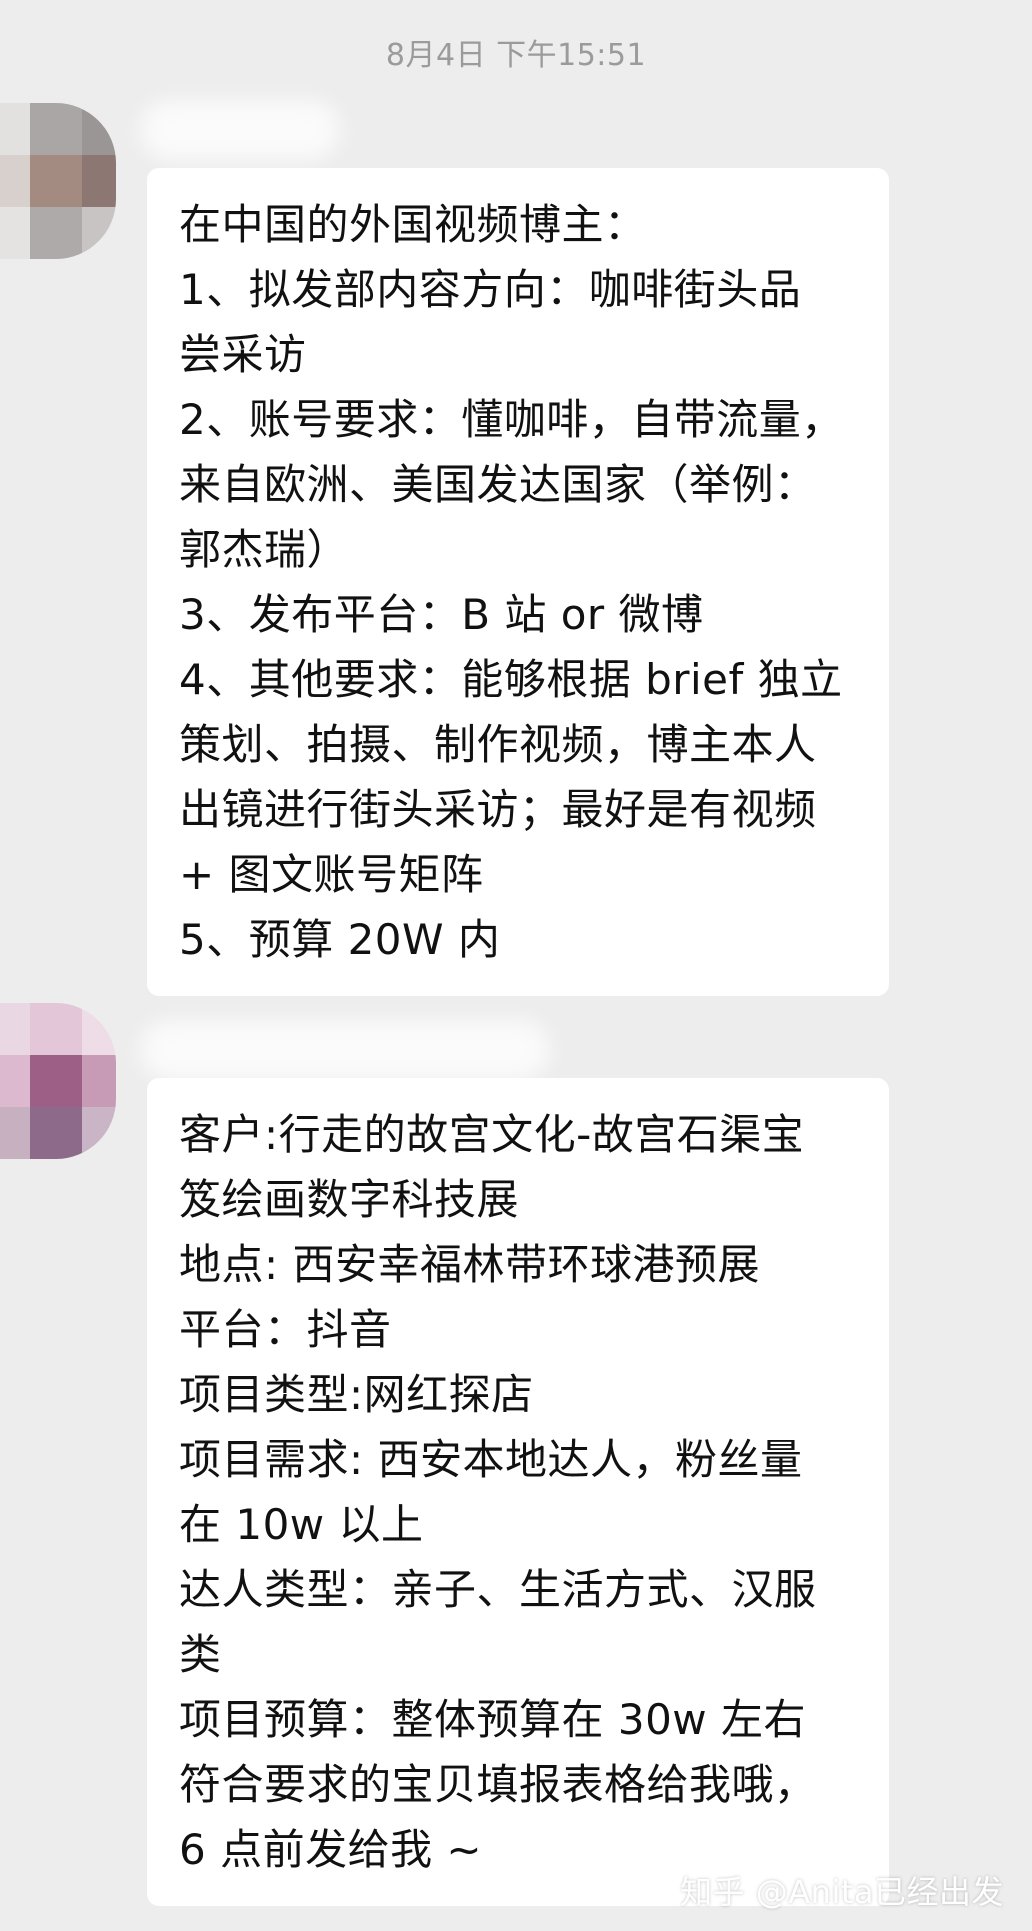 This screenshot has height=1931, width=1032. Describe the element at coordinates (511, 419) in the screenshot. I see `message-line: 2、账号要求：懂咖啡，自带流量，` at that location.